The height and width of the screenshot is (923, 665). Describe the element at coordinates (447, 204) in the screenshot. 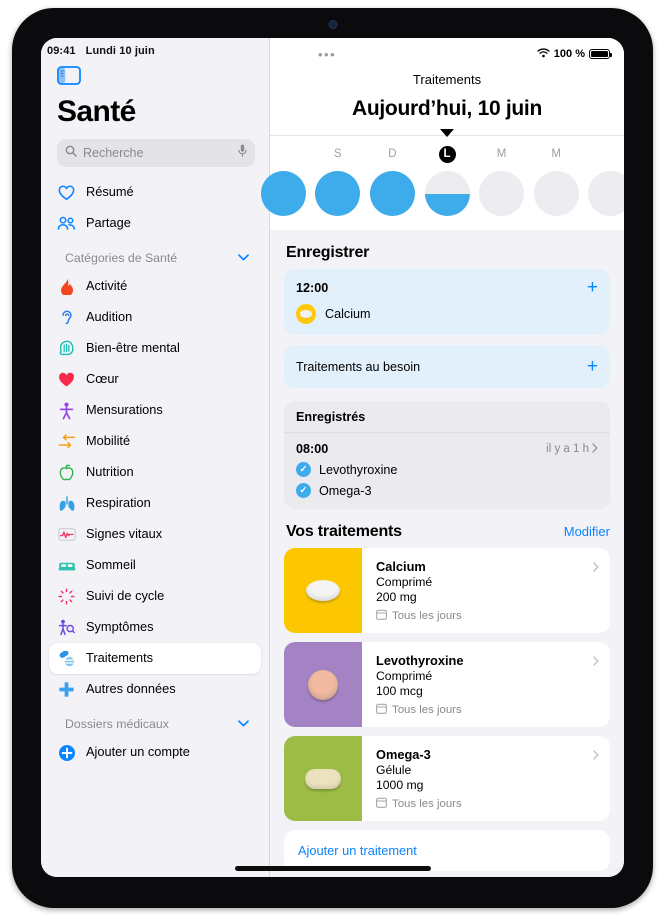

I see `day-progress-fill` at that location.